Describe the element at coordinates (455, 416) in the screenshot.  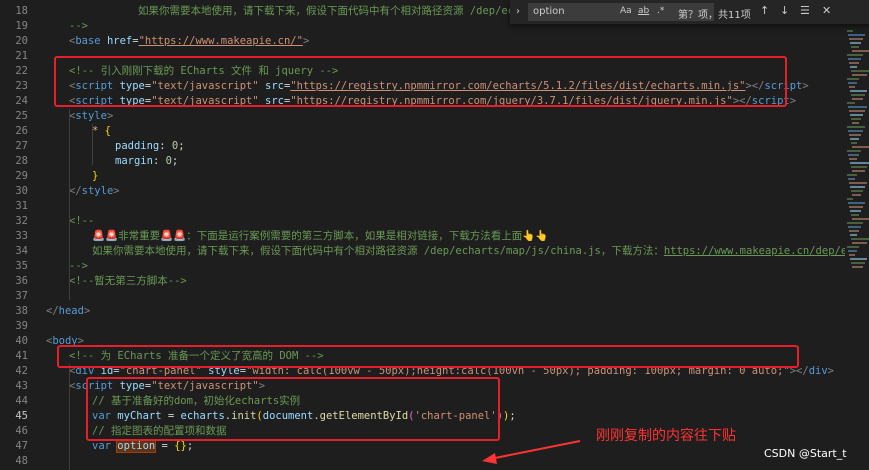
I see `code-token: 'chart-panel'` at that location.